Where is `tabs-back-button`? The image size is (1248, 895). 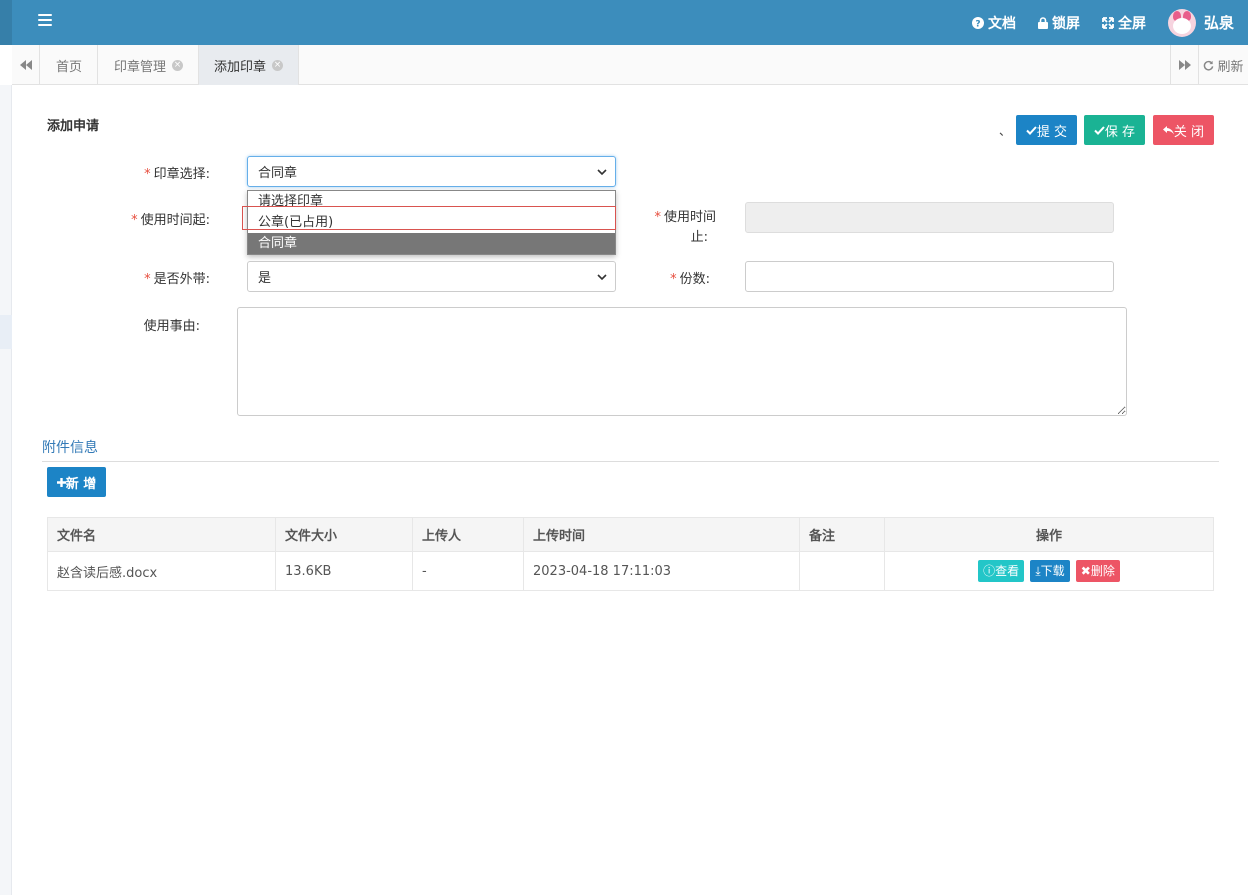
tabs-back-button is located at coordinates (26, 65).